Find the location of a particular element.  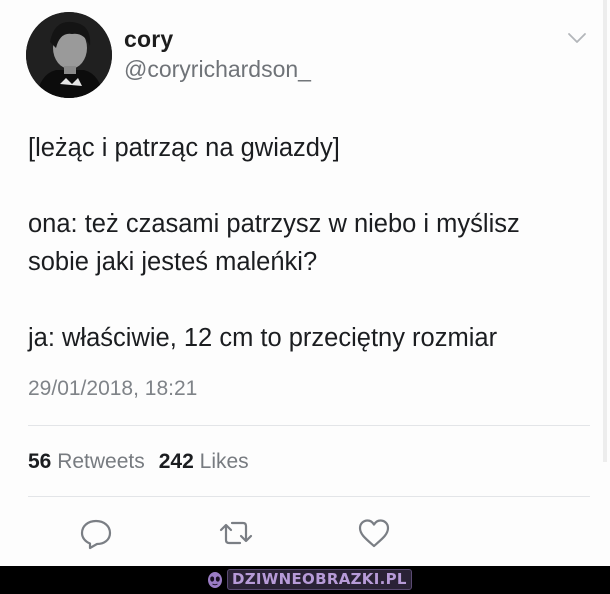

retweets-stat: 56 Retweets is located at coordinates (86, 461).